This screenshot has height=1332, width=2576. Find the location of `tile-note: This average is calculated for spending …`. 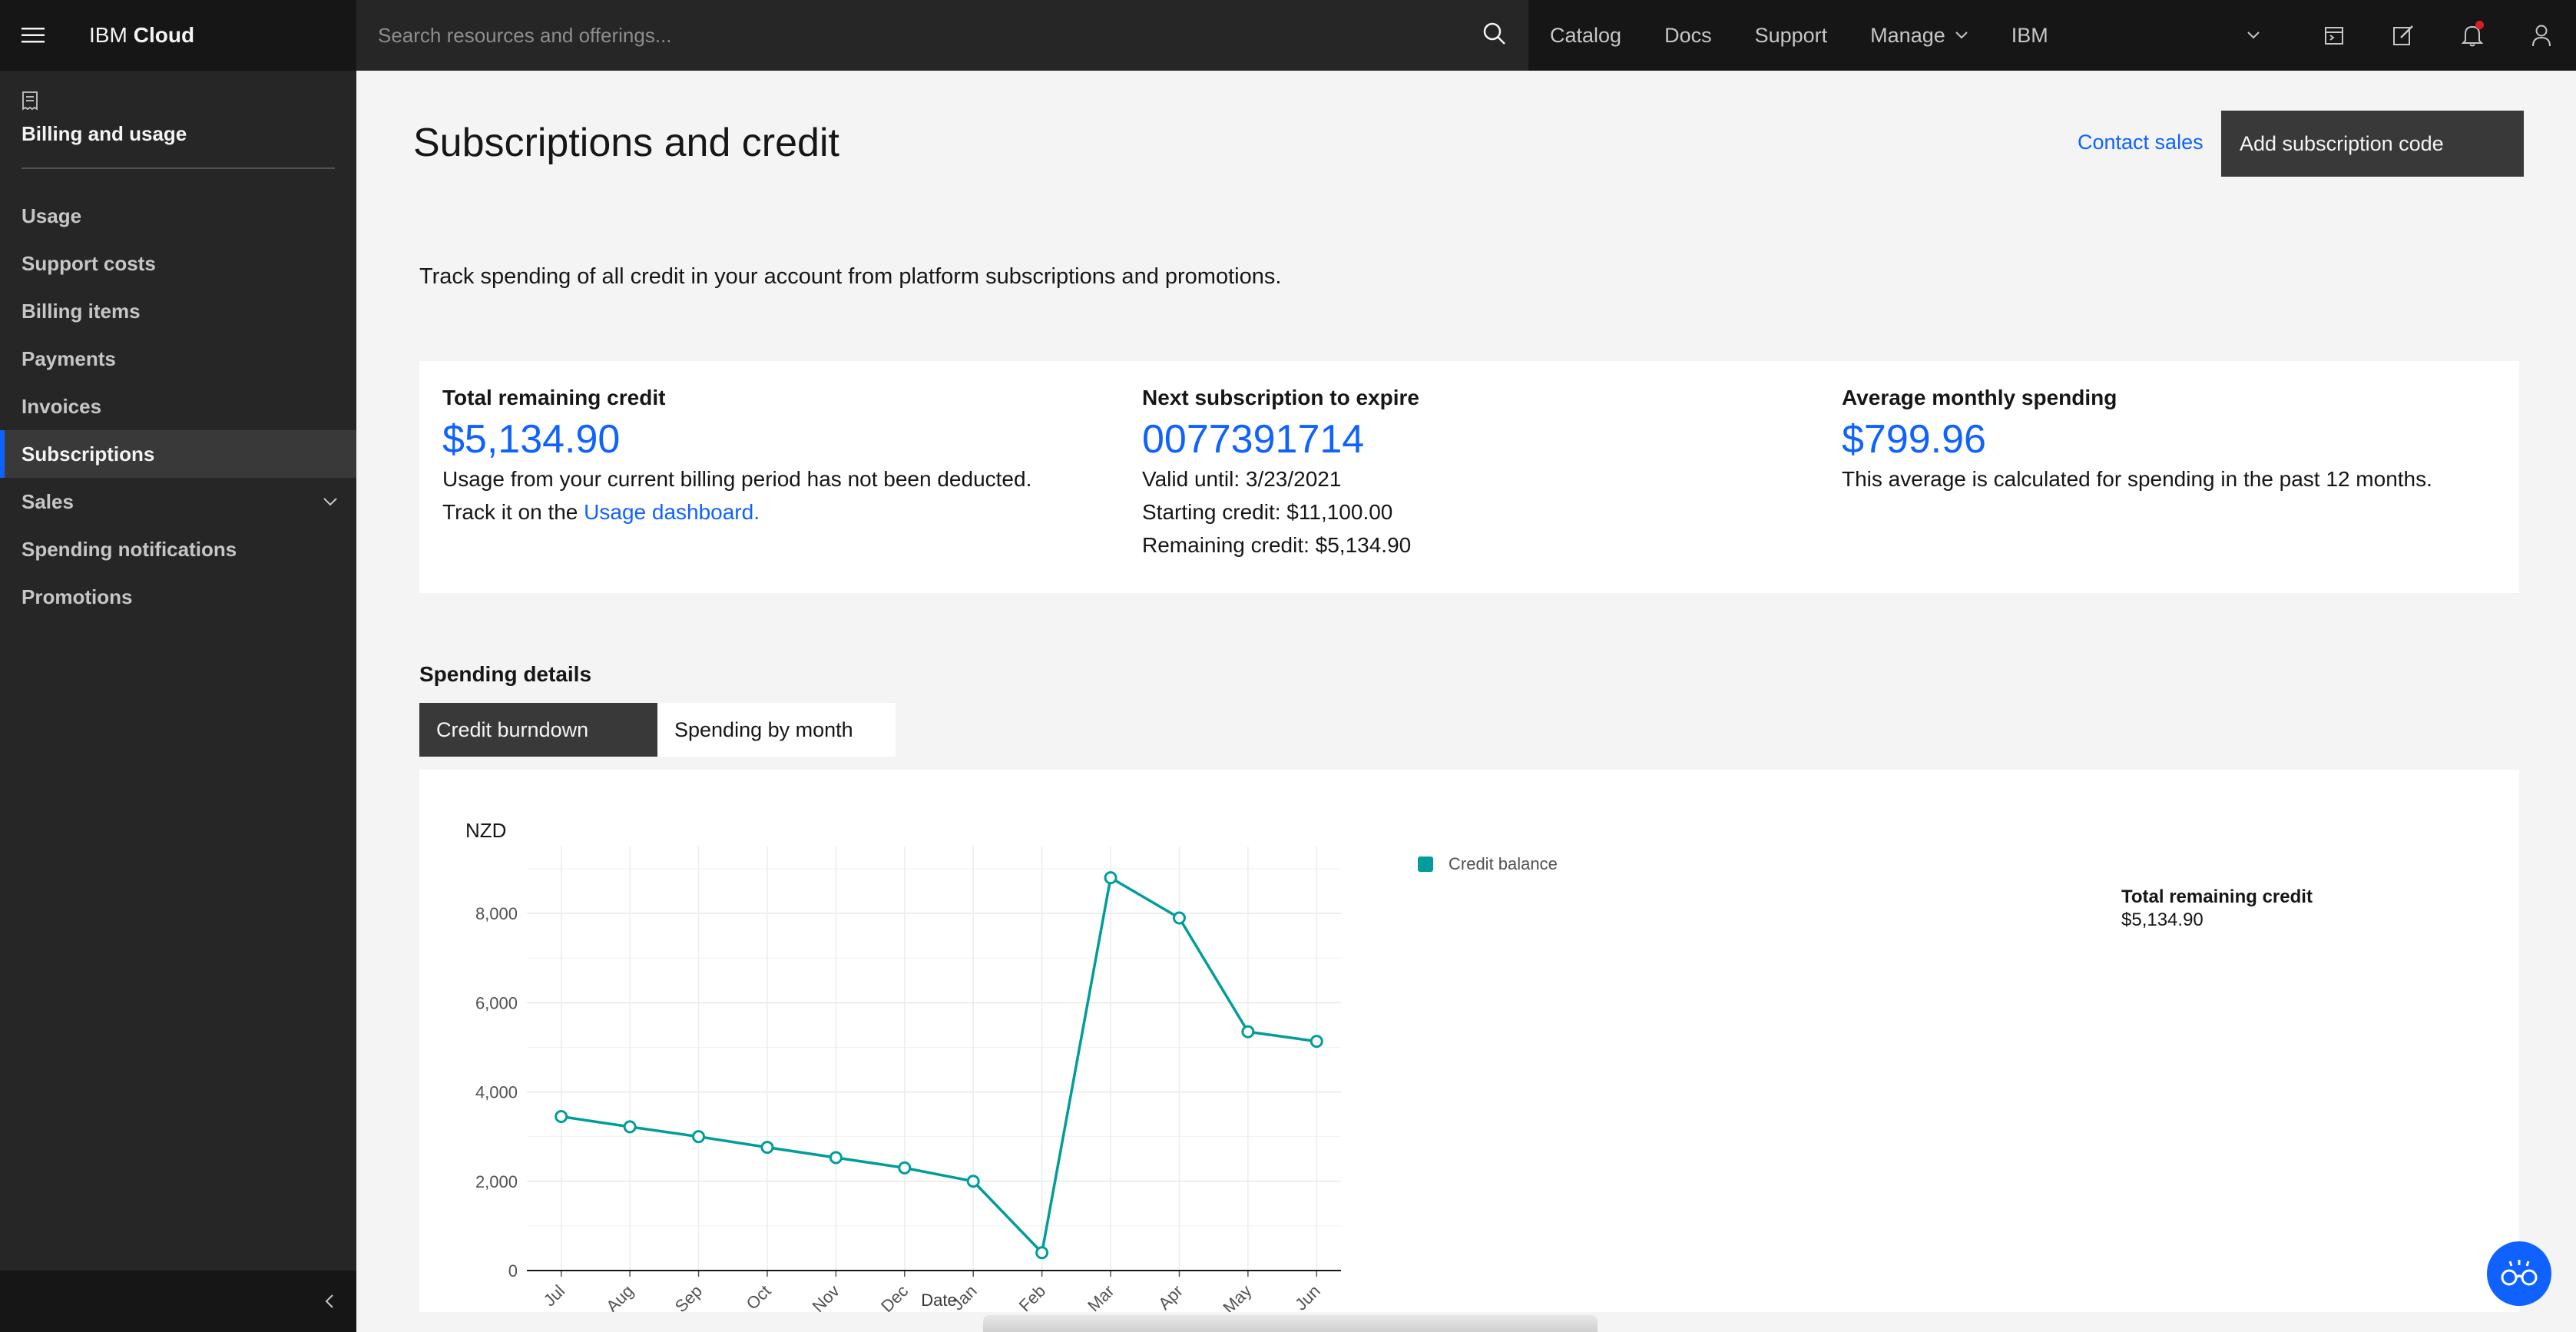

tile-note: This average is calculated for spending … is located at coordinates (2137, 479).